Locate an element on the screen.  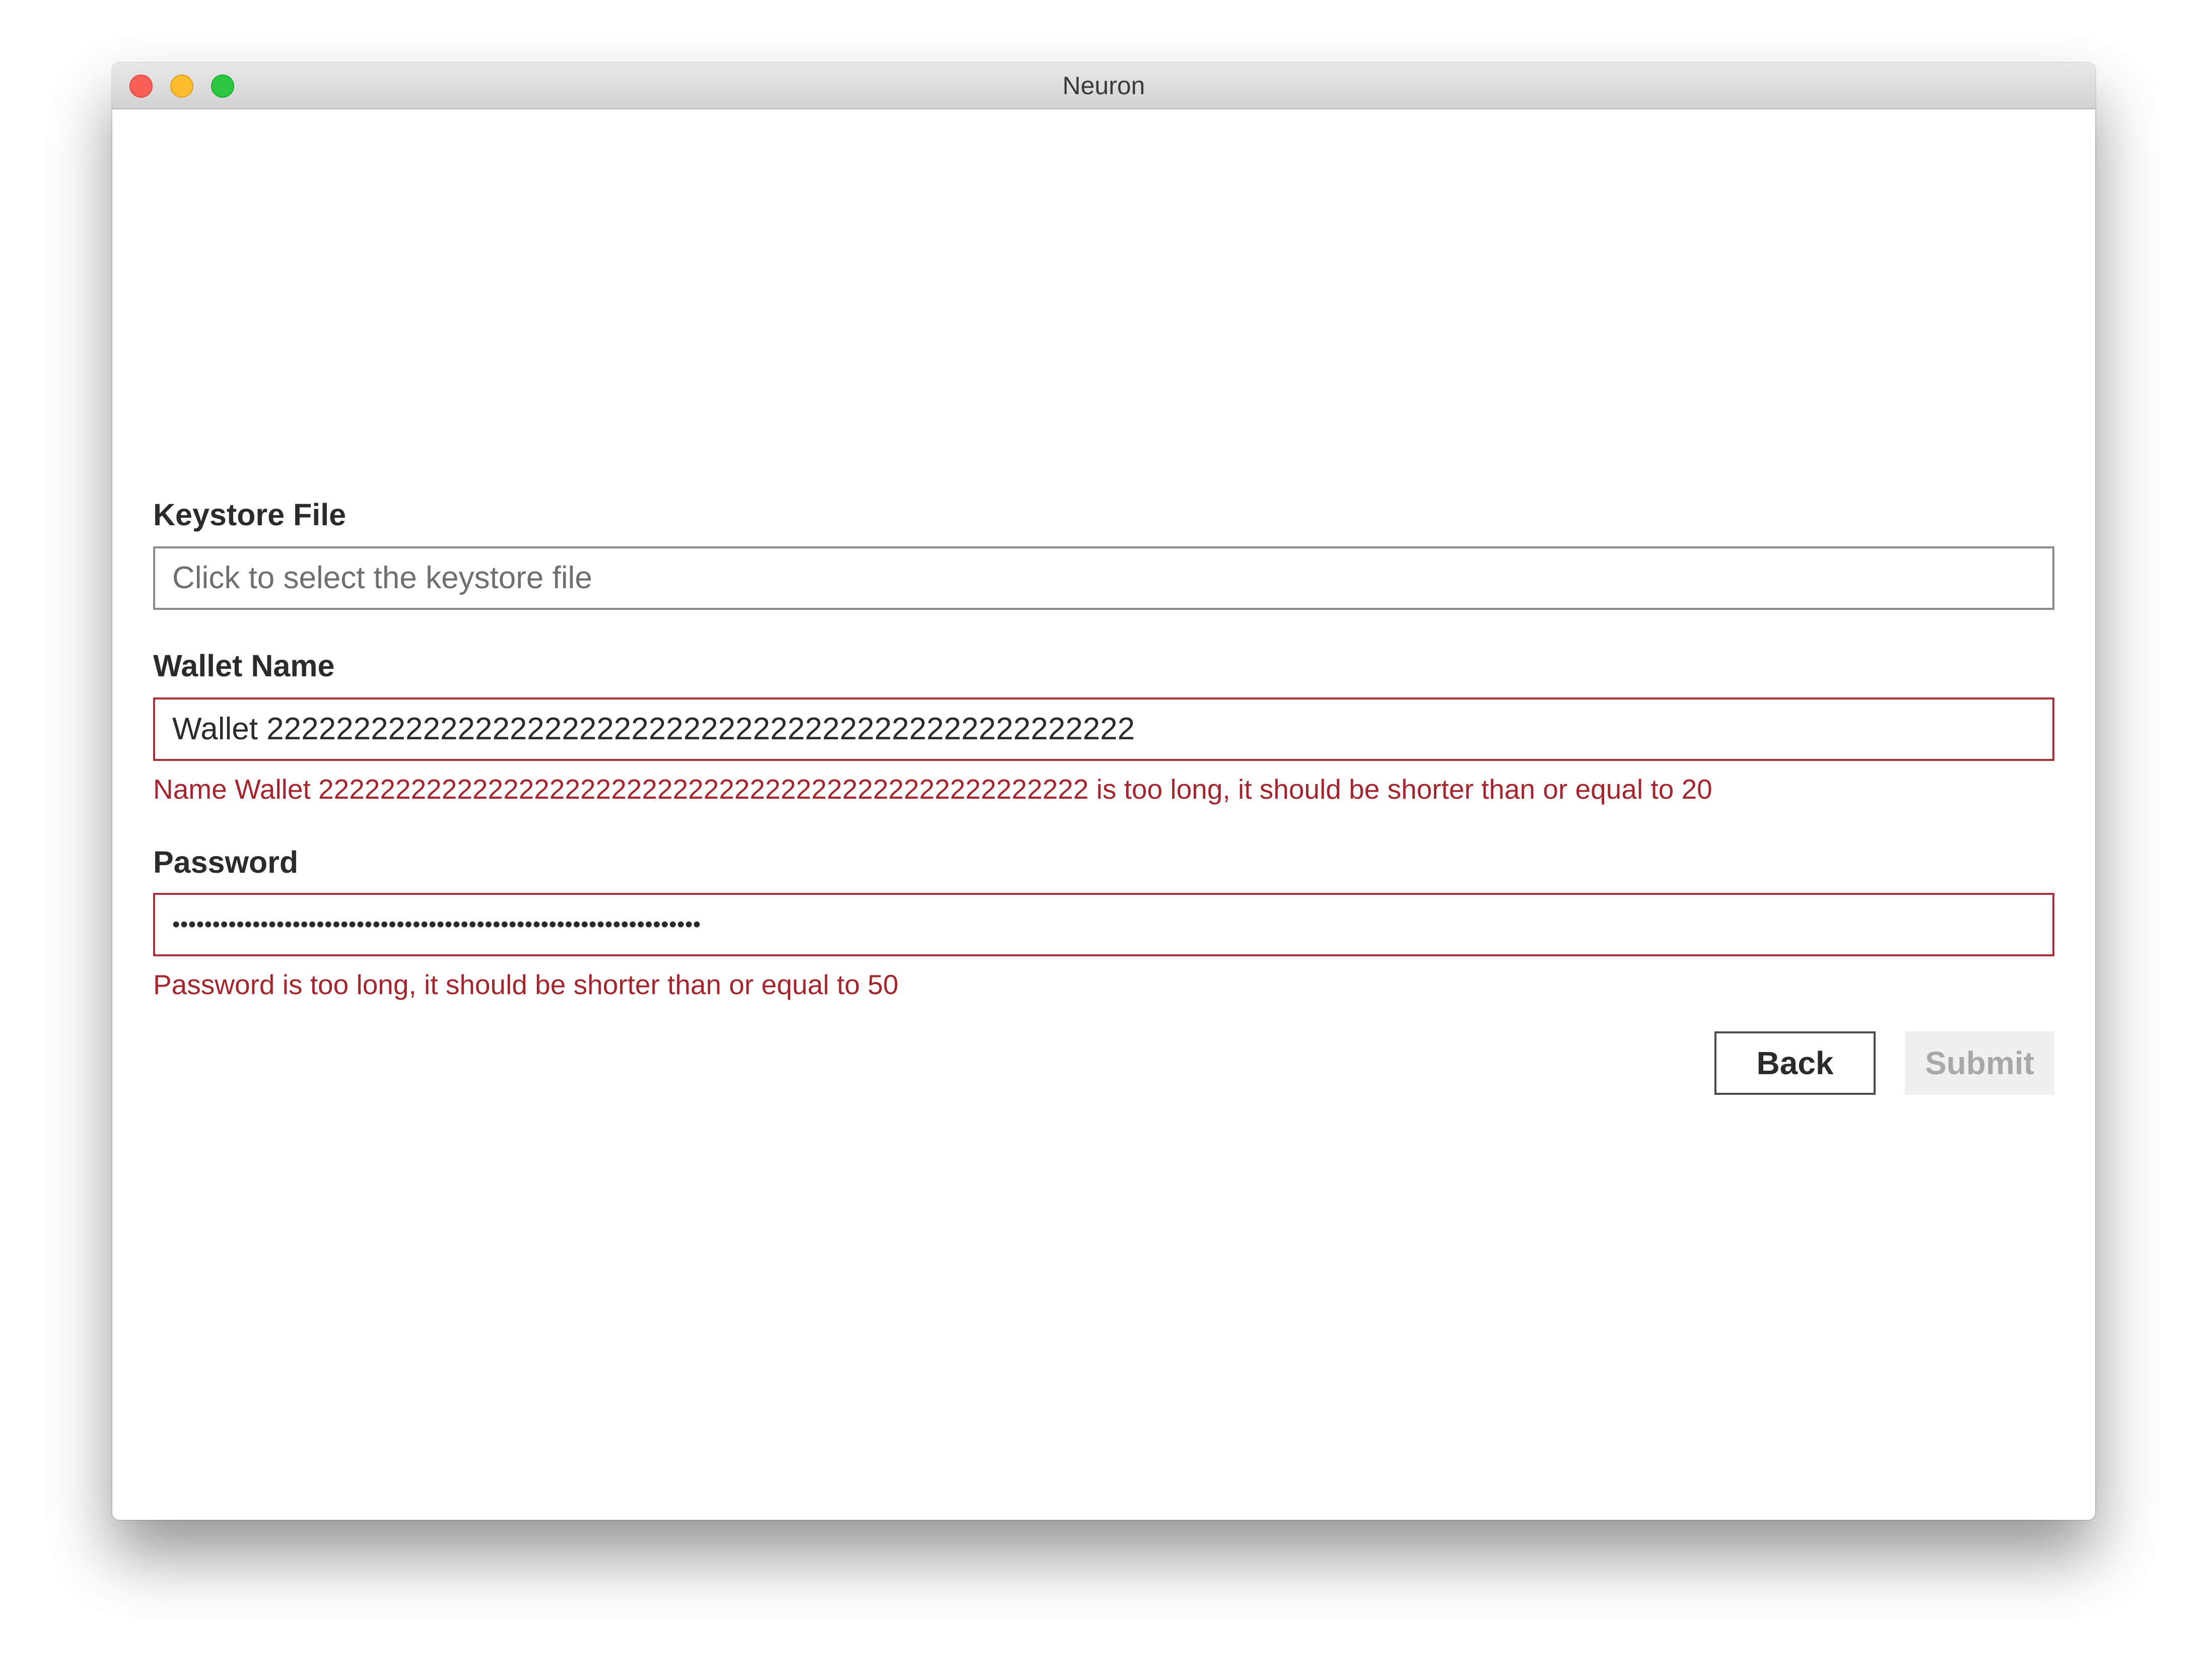
wallet-name-label: Wallet Name is located at coordinates (244, 666).